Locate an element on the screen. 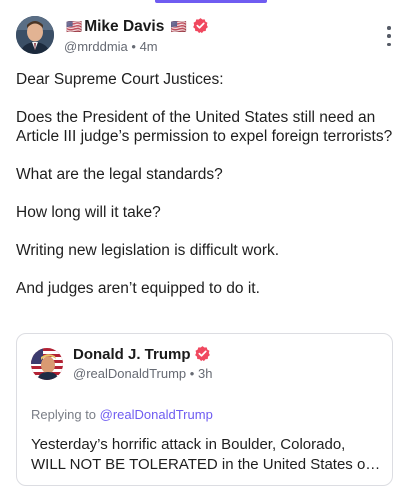  author-meta: @mrddmia • 4m is located at coordinates (111, 46).